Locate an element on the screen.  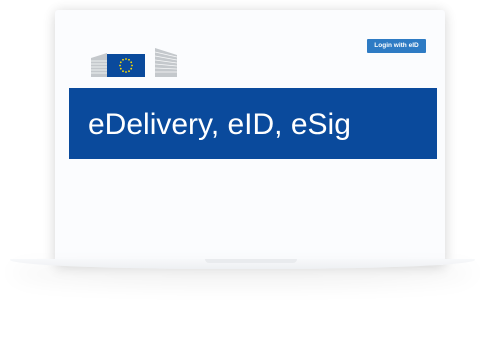
european-commission-logo is located at coordinates (134, 62).